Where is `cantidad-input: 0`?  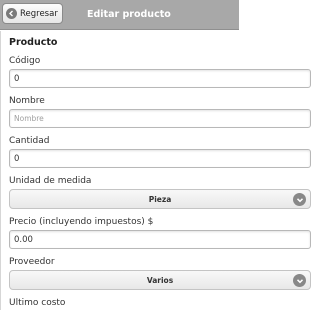
cantidad-input: 0 is located at coordinates (160, 158).